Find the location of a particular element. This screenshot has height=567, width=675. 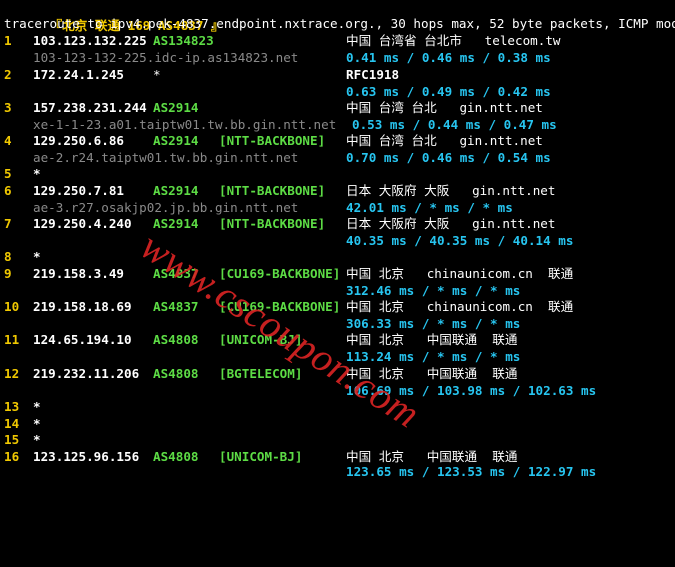

hop-row: 8 * is located at coordinates (20, 256).